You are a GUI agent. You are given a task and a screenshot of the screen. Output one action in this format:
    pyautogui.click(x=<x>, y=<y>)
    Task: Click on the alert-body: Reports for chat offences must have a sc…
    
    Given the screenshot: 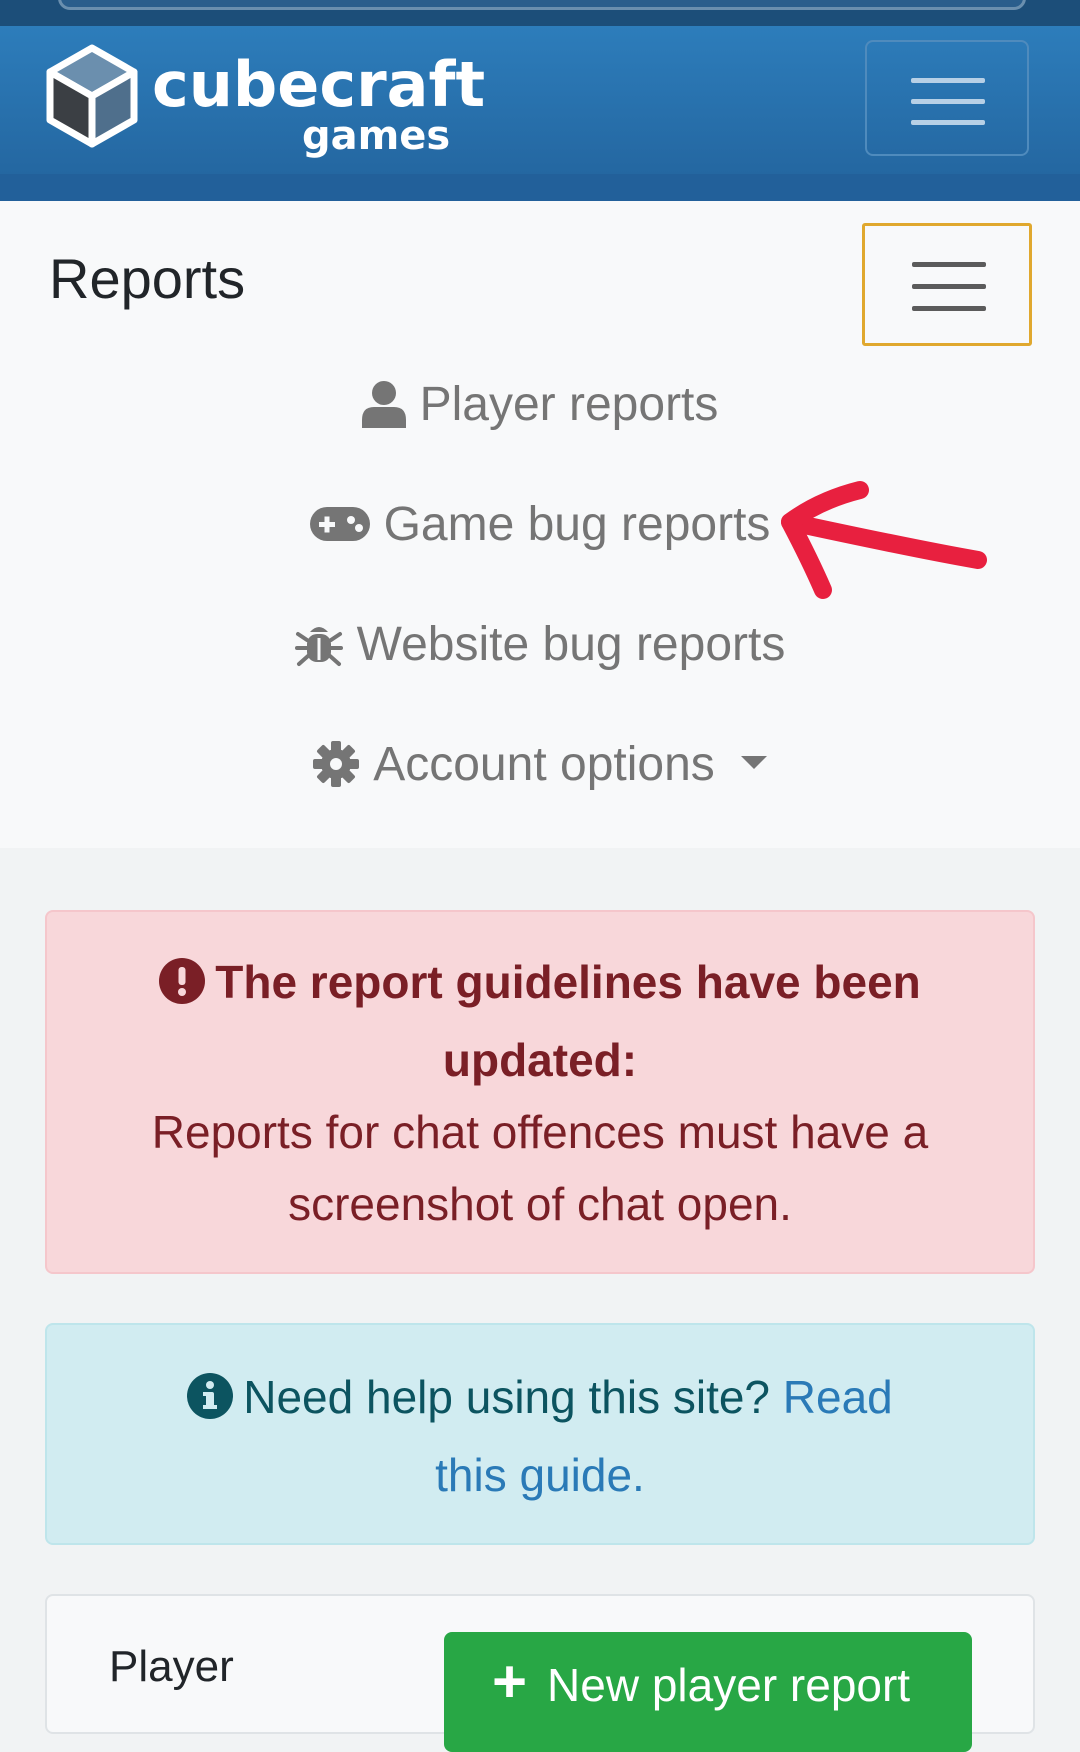 What is the action you would take?
    pyautogui.click(x=540, y=1168)
    